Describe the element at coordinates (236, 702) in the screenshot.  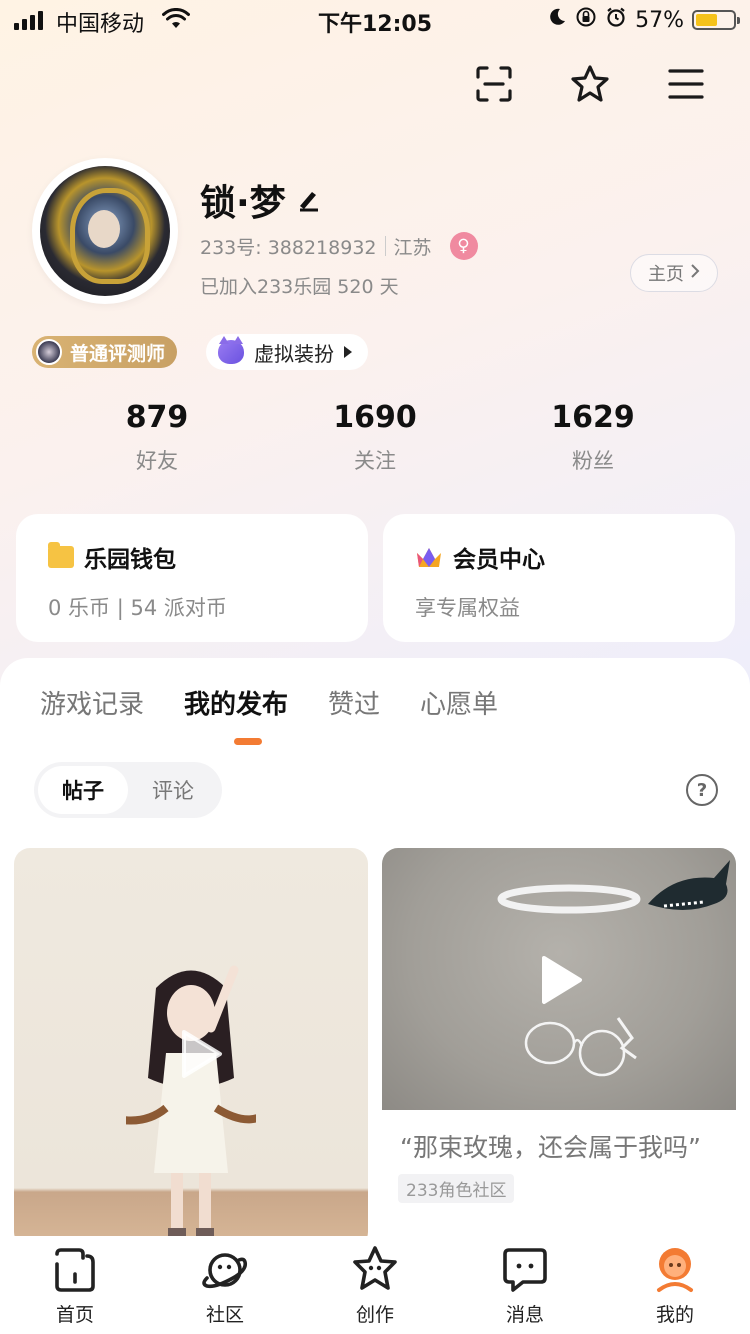
I see `tab-my-posts: 我的发布` at that location.